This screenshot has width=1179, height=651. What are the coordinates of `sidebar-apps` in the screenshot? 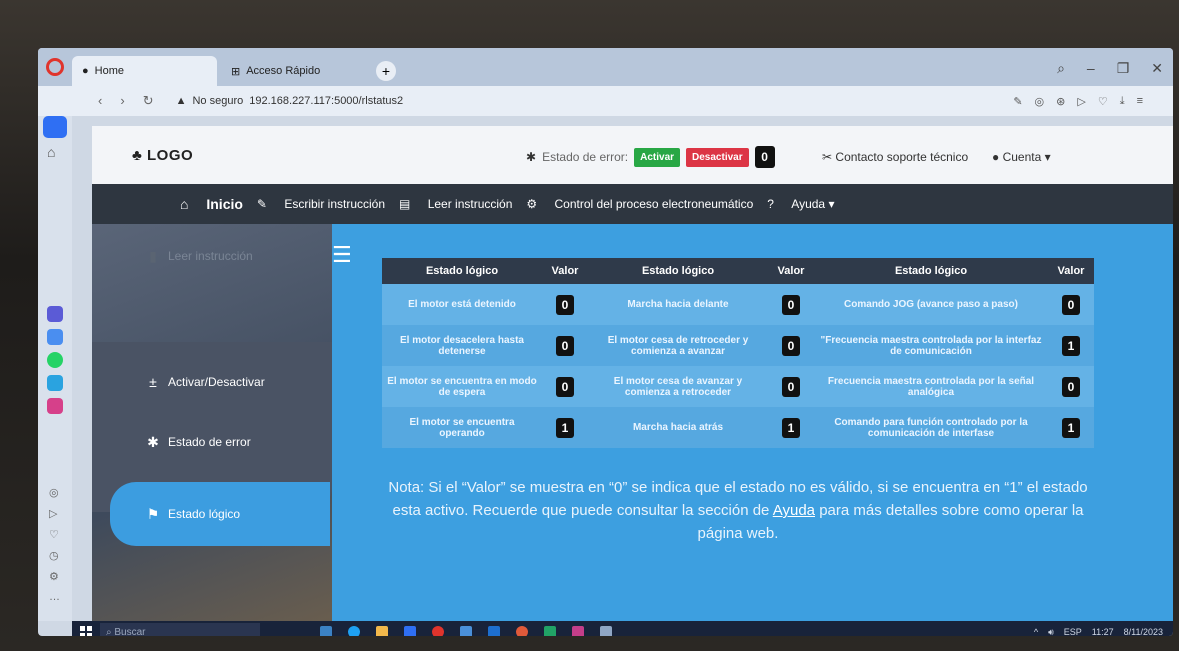 It's located at (55, 360).